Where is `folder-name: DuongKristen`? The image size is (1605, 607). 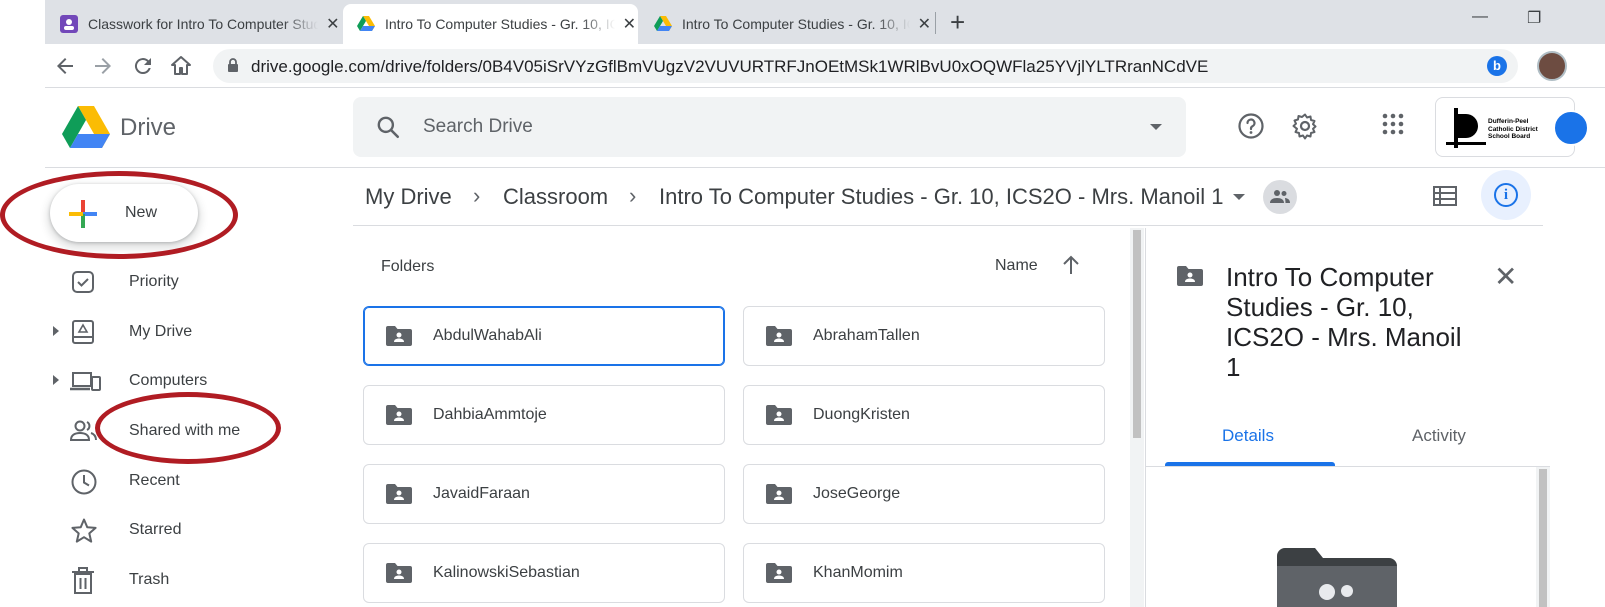
folder-name: DuongKristen is located at coordinates (861, 414).